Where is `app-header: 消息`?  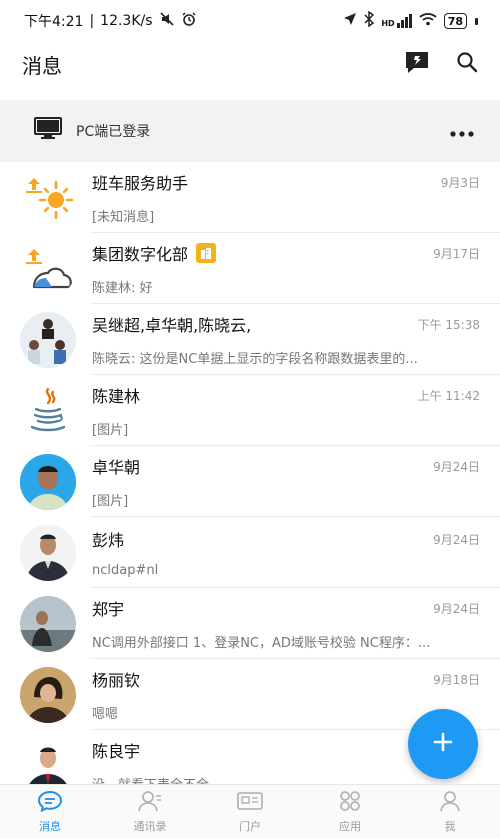
app-header: 消息 is located at coordinates (250, 64).